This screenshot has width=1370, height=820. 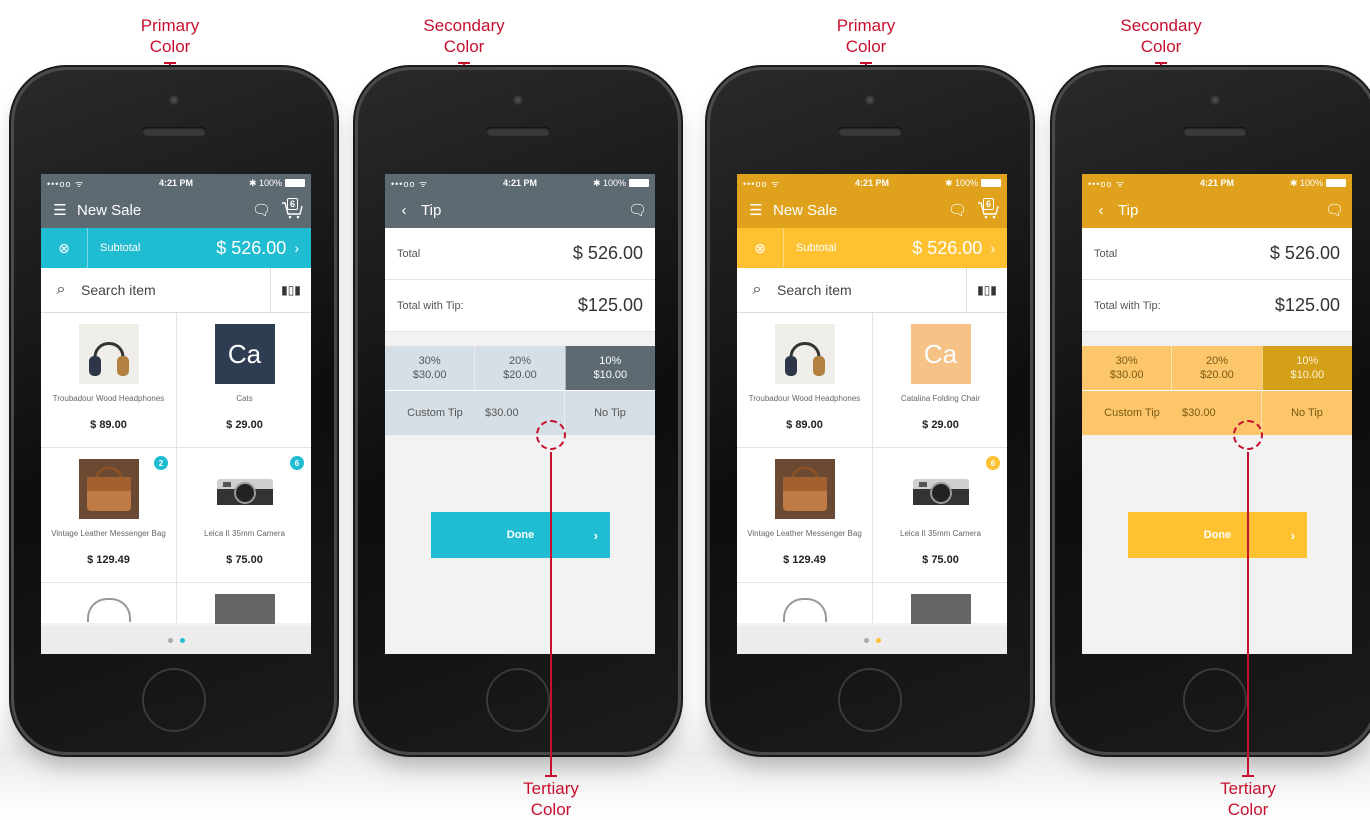 I want to click on tip-percent: 20%, so click(x=519, y=361).